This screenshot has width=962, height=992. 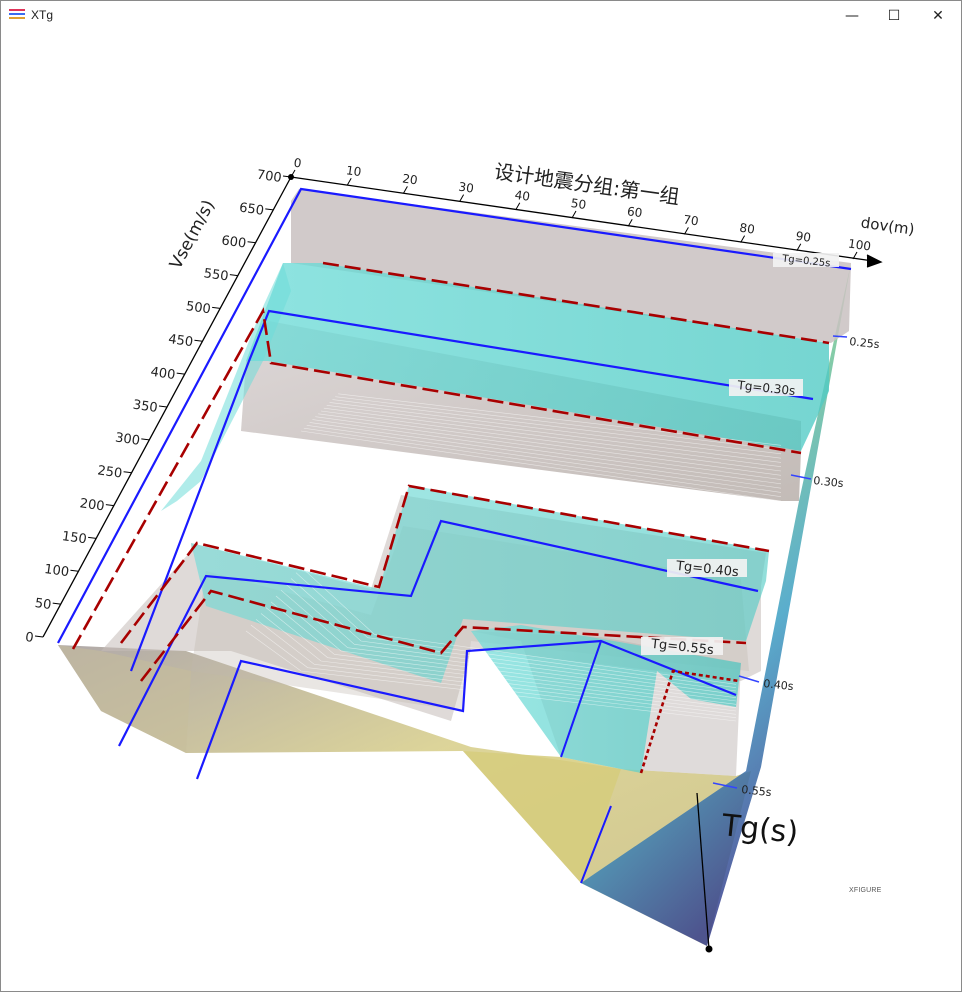 What do you see at coordinates (298, 163) in the screenshot?
I see `x-tick-label: 0` at bounding box center [298, 163].